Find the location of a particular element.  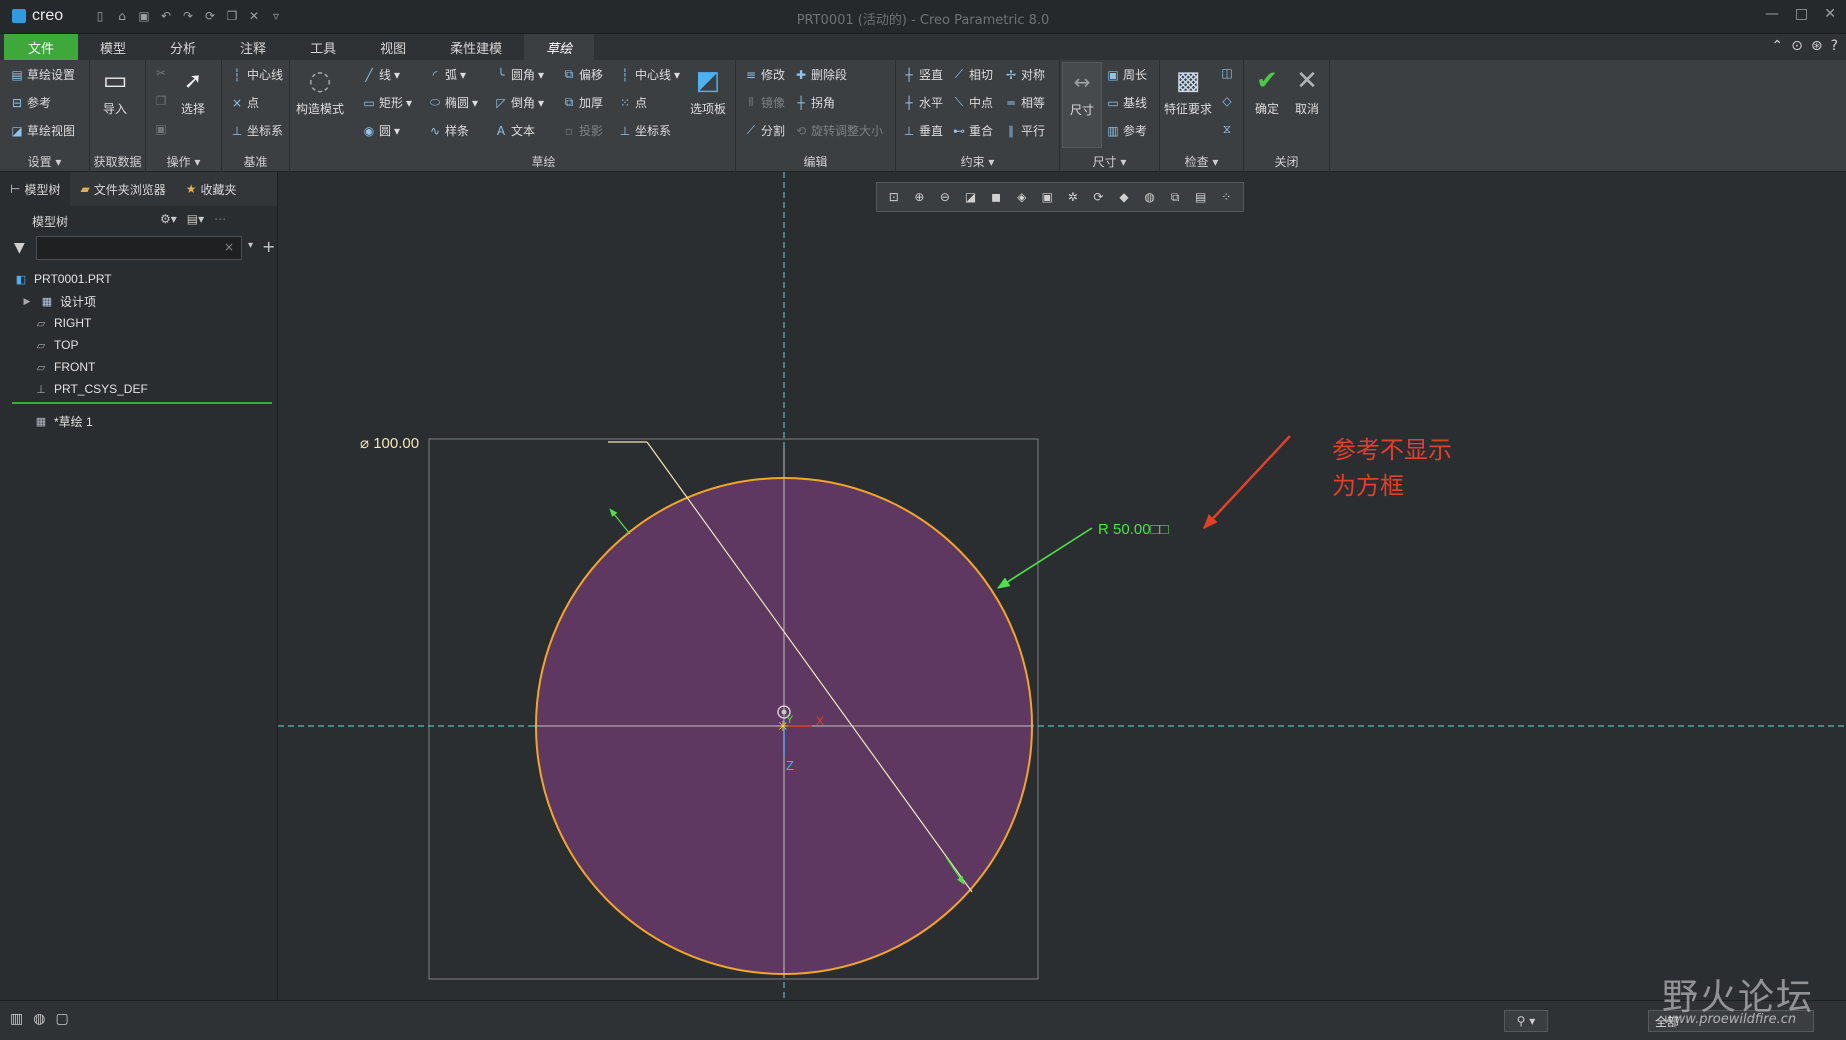

line-button: ╱ 线 ▾ is located at coordinates (381, 74).